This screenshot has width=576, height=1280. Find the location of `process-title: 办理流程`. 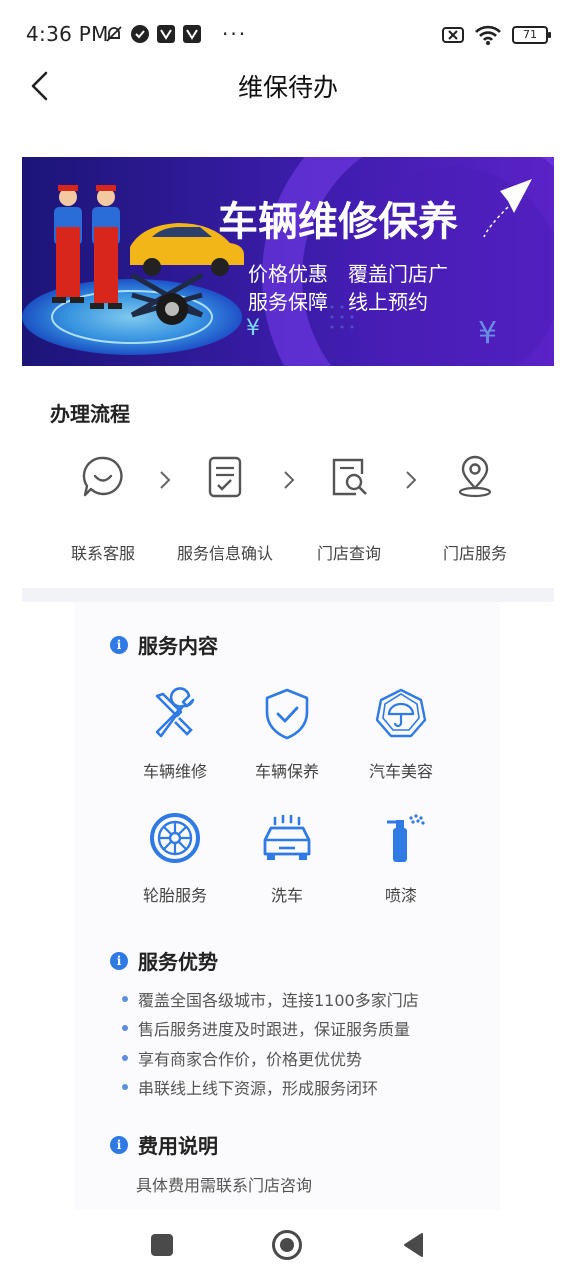

process-title: 办理流程 is located at coordinates (90, 414).